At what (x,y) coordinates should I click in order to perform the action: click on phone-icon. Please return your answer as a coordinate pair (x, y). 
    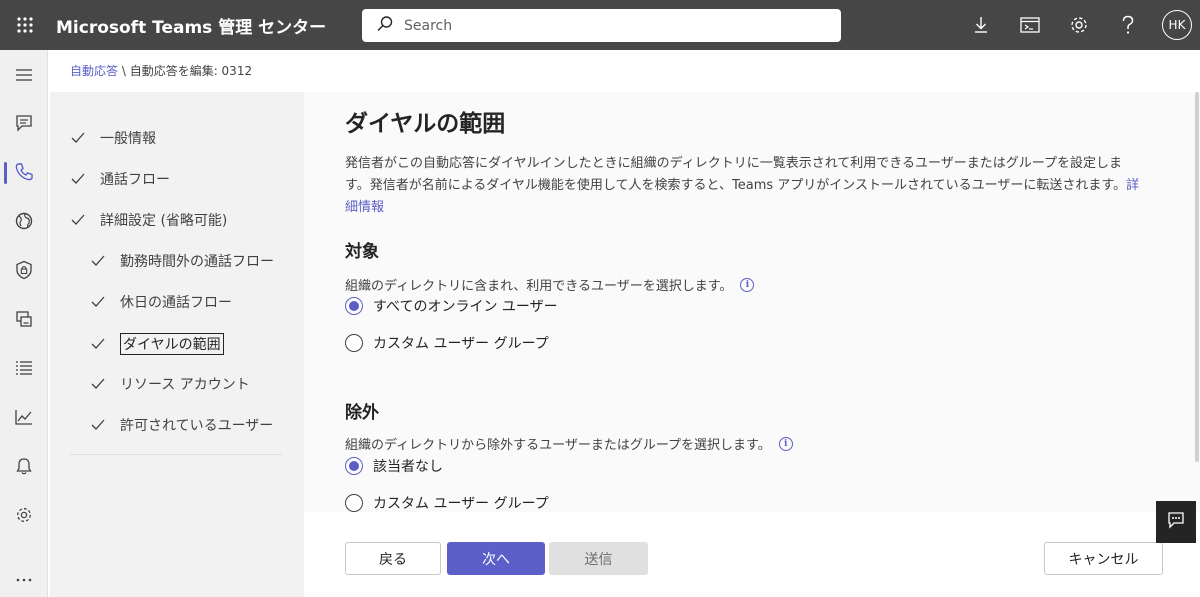
    Looking at the image, I should click on (24, 172).